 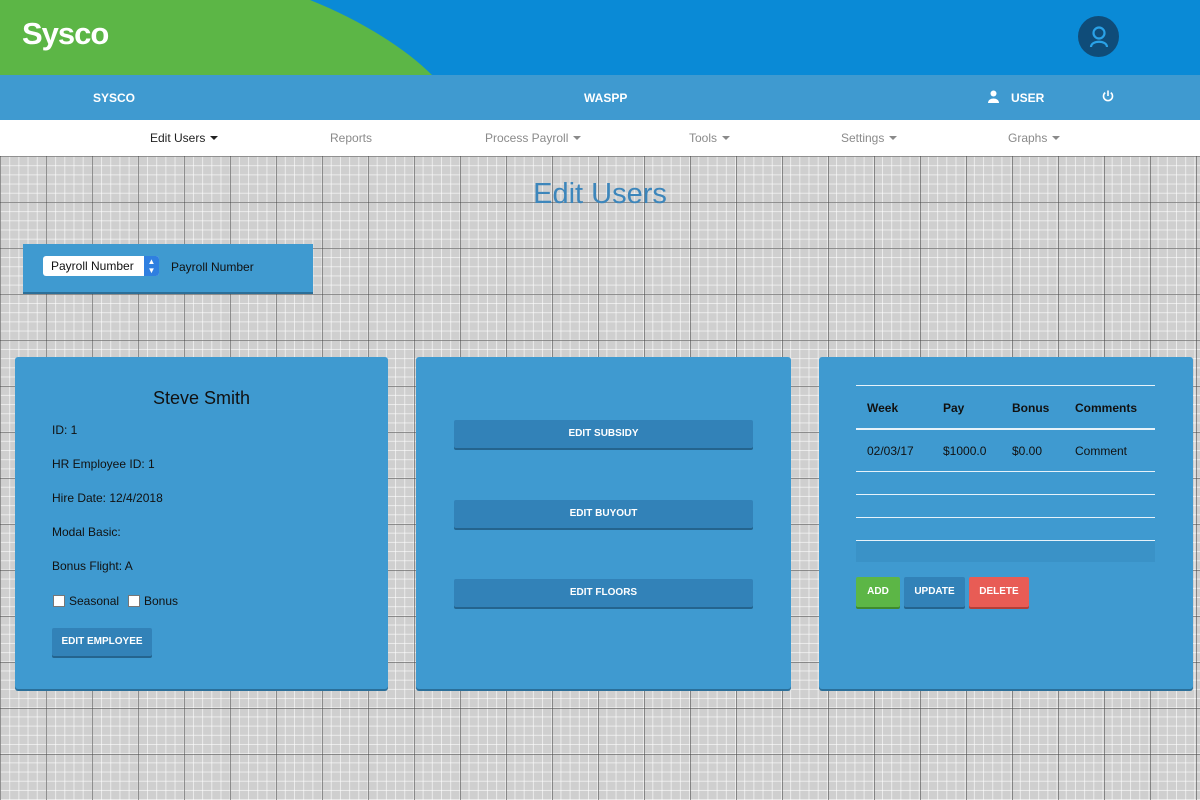 I want to click on menu-label: Settings, so click(x=863, y=138).